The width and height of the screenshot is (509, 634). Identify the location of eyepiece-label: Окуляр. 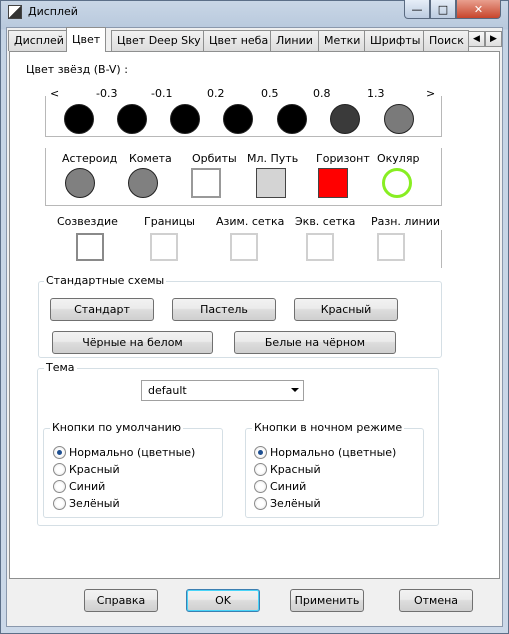
(398, 158).